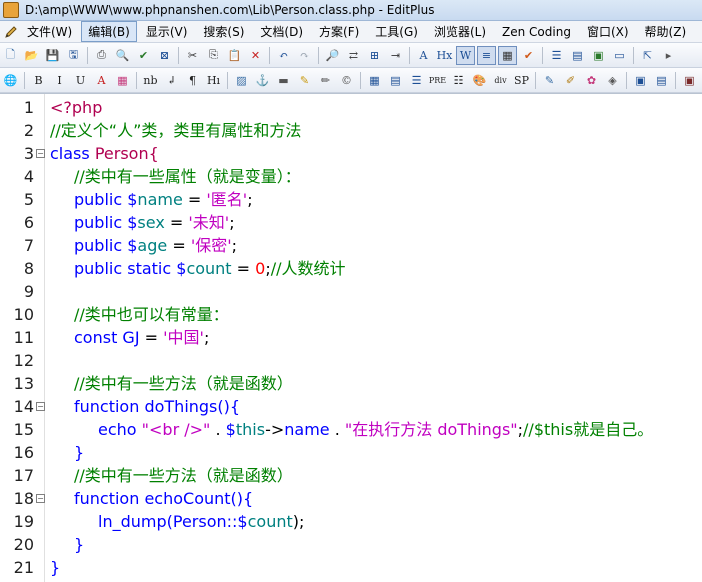 This screenshot has height=582, width=702. What do you see at coordinates (10, 80) in the screenshot?
I see `globe-icon: 🌐` at bounding box center [10, 80].